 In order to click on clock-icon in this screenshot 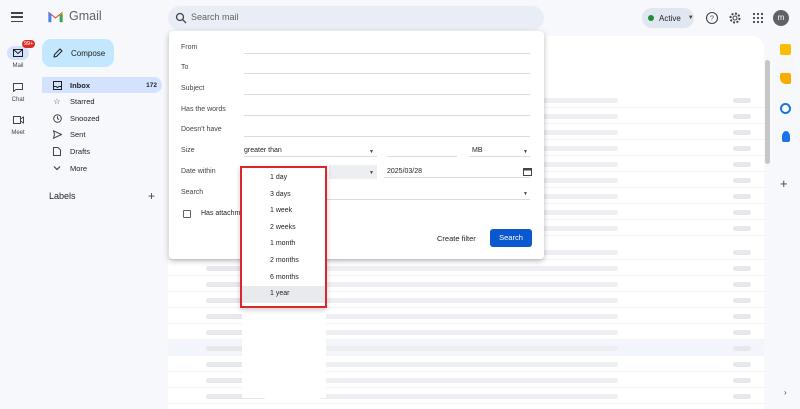, I will do `click(57, 118)`.